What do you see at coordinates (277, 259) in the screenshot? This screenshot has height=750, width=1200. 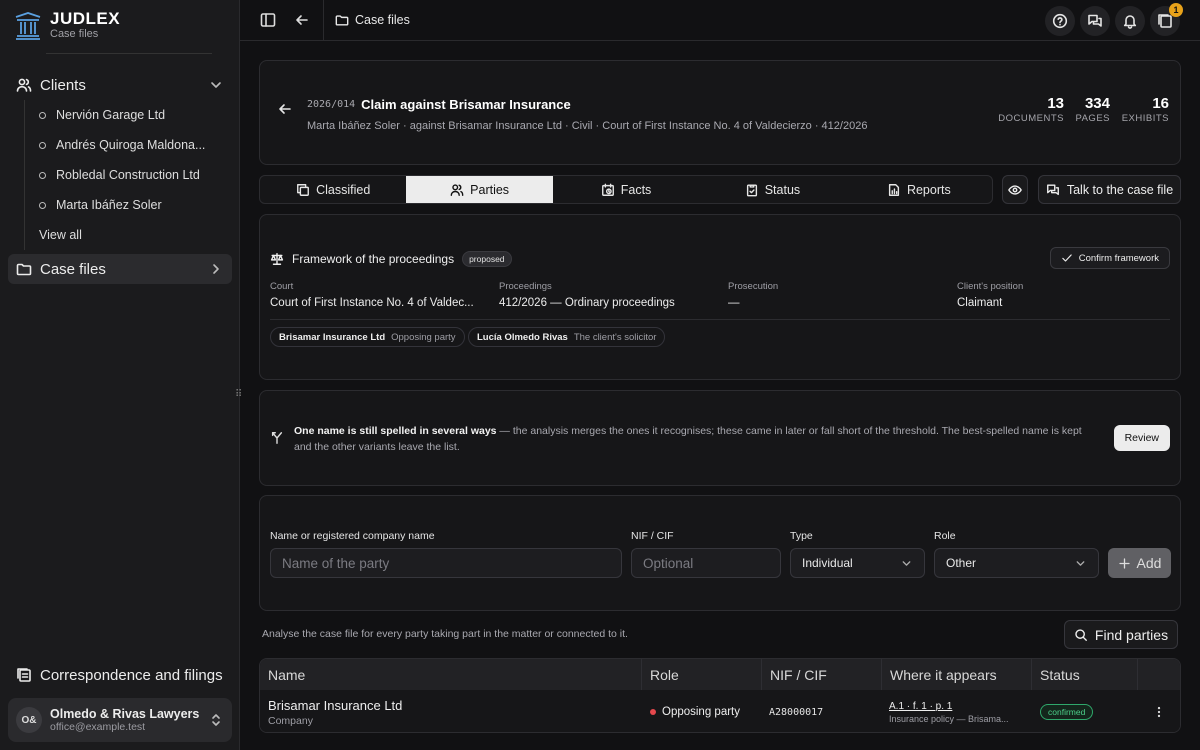 I see `scales-icon` at bounding box center [277, 259].